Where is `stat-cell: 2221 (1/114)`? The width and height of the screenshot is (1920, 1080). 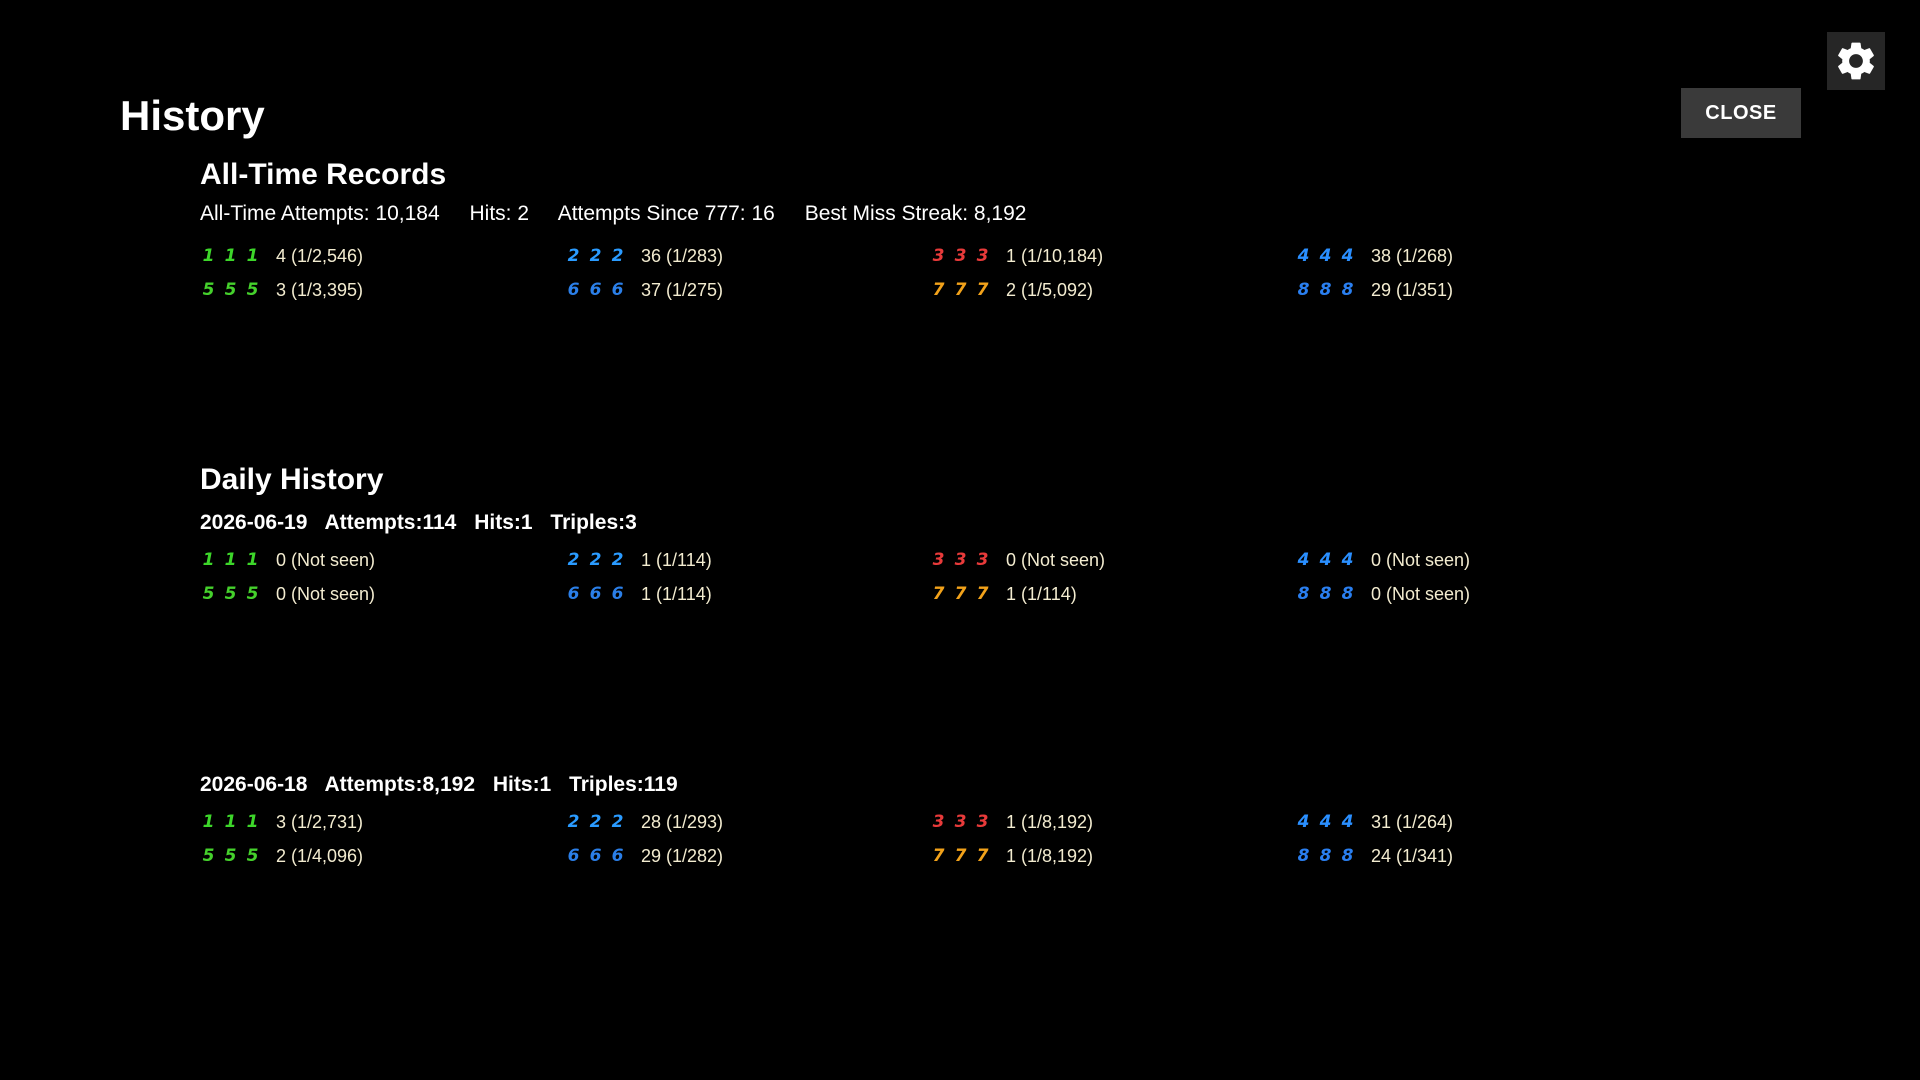 stat-cell: 2221 (1/114) is located at coordinates (638, 560).